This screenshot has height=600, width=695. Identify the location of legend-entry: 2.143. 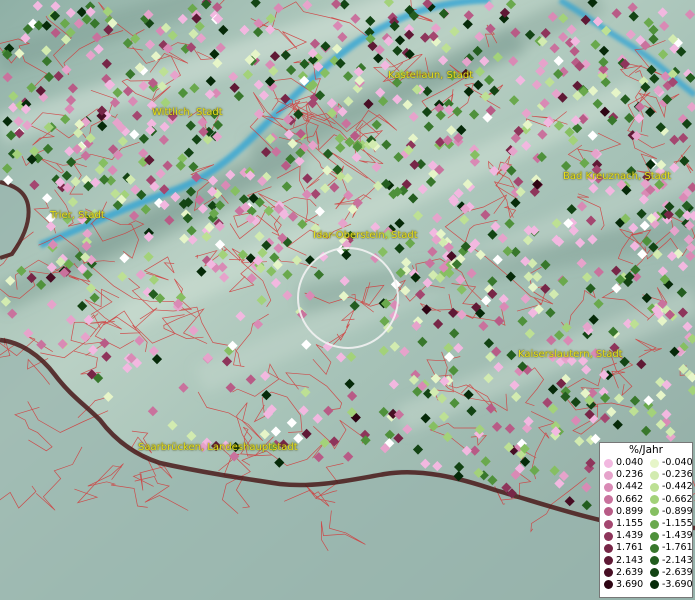
(623, 561).